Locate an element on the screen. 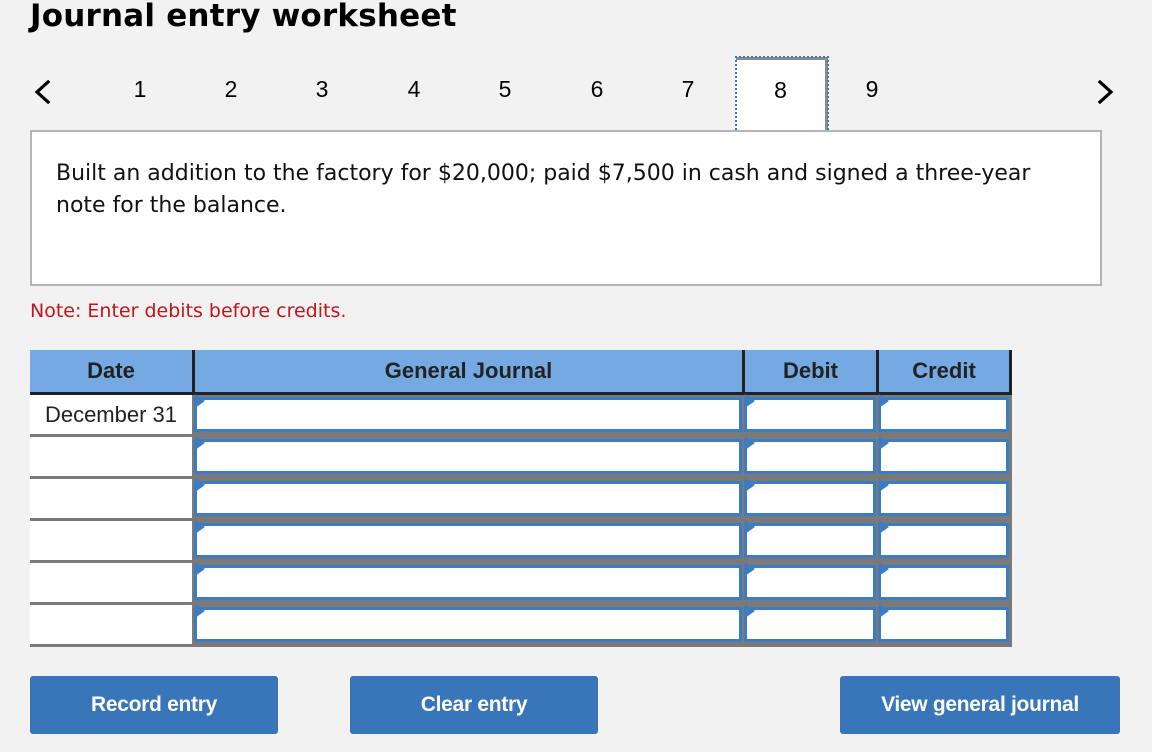  tab-2: 2 is located at coordinates (231, 95).